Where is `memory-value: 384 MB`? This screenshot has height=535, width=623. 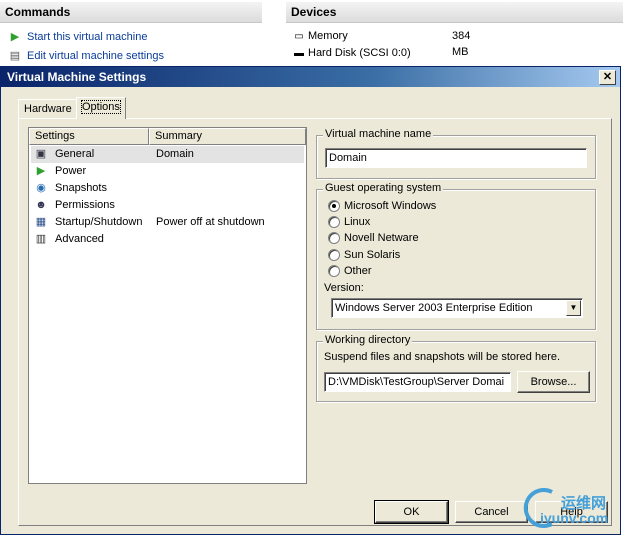 memory-value: 384 MB is located at coordinates (461, 44).